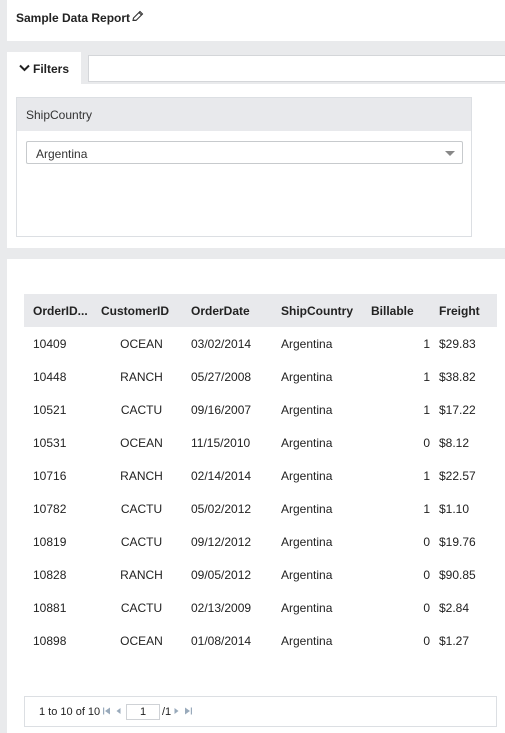  Describe the element at coordinates (260, 711) in the screenshot. I see `pager: 1 to 10 of 10 1 /1` at that location.